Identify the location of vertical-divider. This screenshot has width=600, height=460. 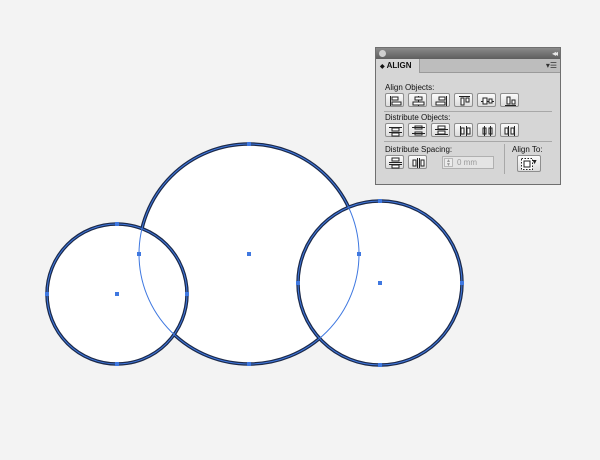
(504, 159).